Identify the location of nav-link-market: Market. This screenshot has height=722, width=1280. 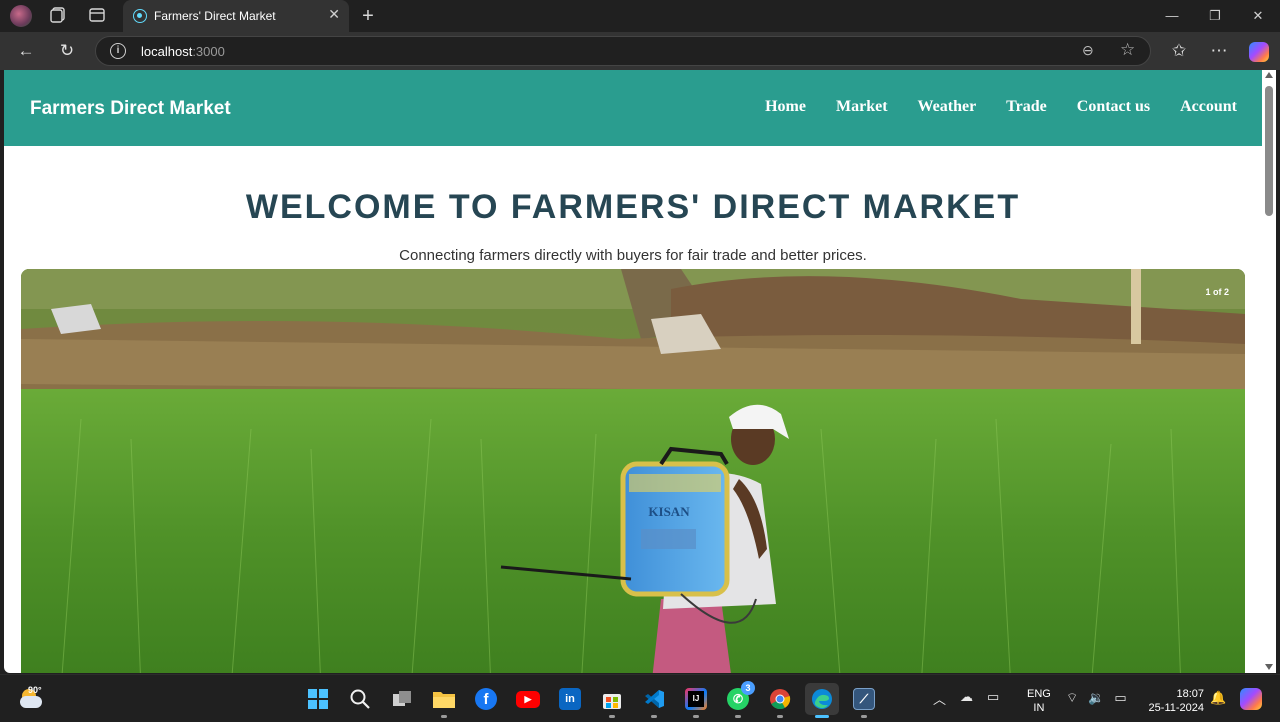
(862, 107).